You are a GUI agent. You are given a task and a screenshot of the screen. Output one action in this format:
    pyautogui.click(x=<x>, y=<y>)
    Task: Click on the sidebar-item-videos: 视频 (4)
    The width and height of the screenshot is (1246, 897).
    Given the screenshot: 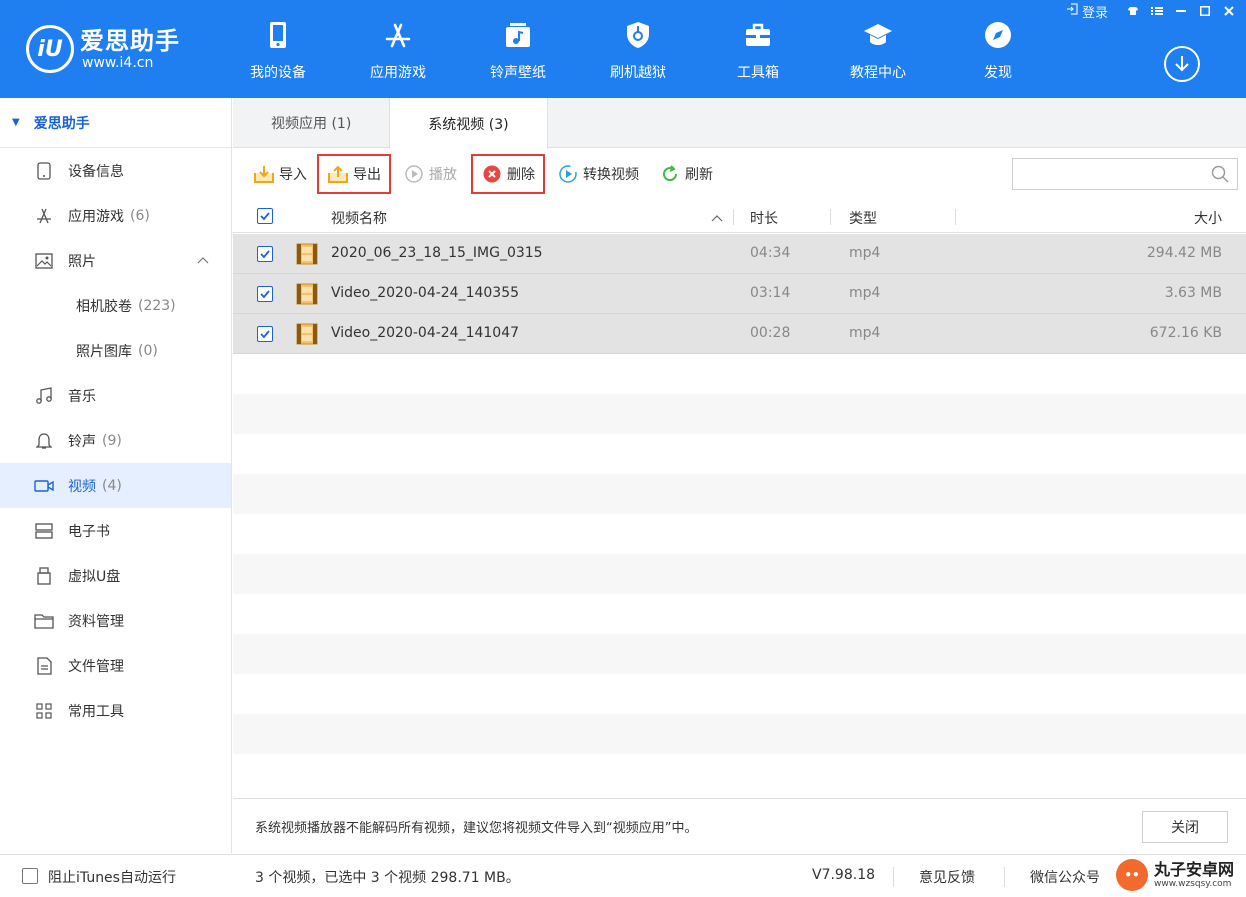 What is the action you would take?
    pyautogui.click(x=115, y=485)
    